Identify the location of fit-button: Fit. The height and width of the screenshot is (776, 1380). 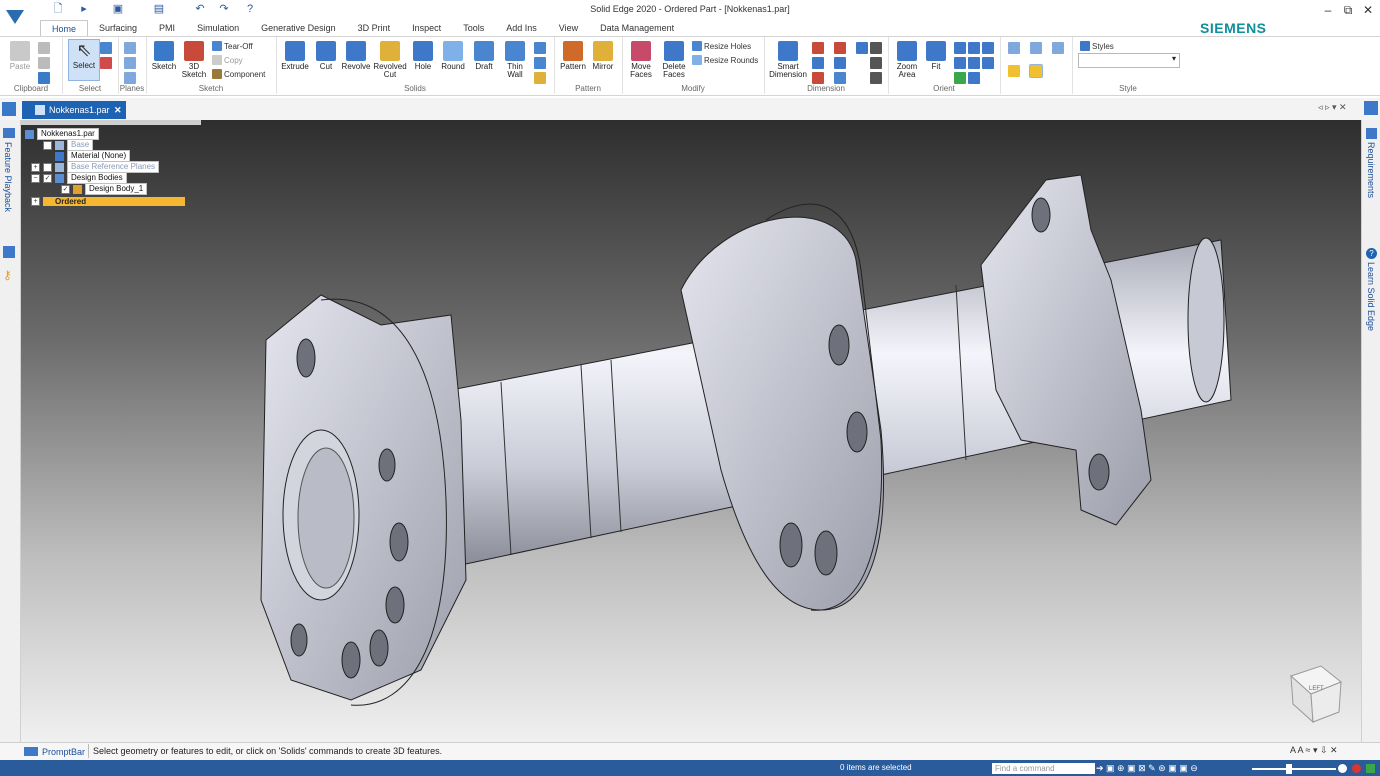
(936, 56).